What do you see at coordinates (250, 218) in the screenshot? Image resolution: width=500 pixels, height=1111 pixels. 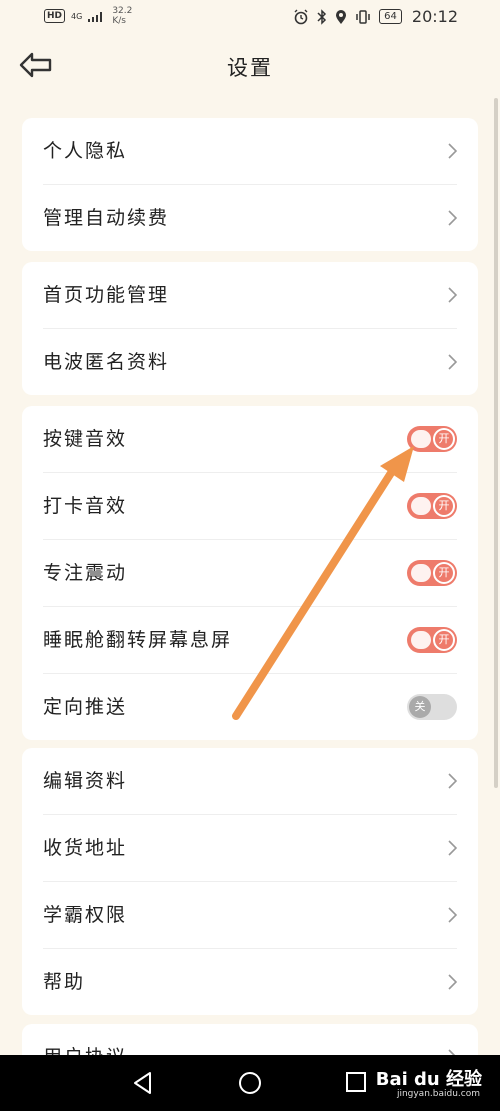 I see `settings-row-auto-renew: 管理自动续费` at bounding box center [250, 218].